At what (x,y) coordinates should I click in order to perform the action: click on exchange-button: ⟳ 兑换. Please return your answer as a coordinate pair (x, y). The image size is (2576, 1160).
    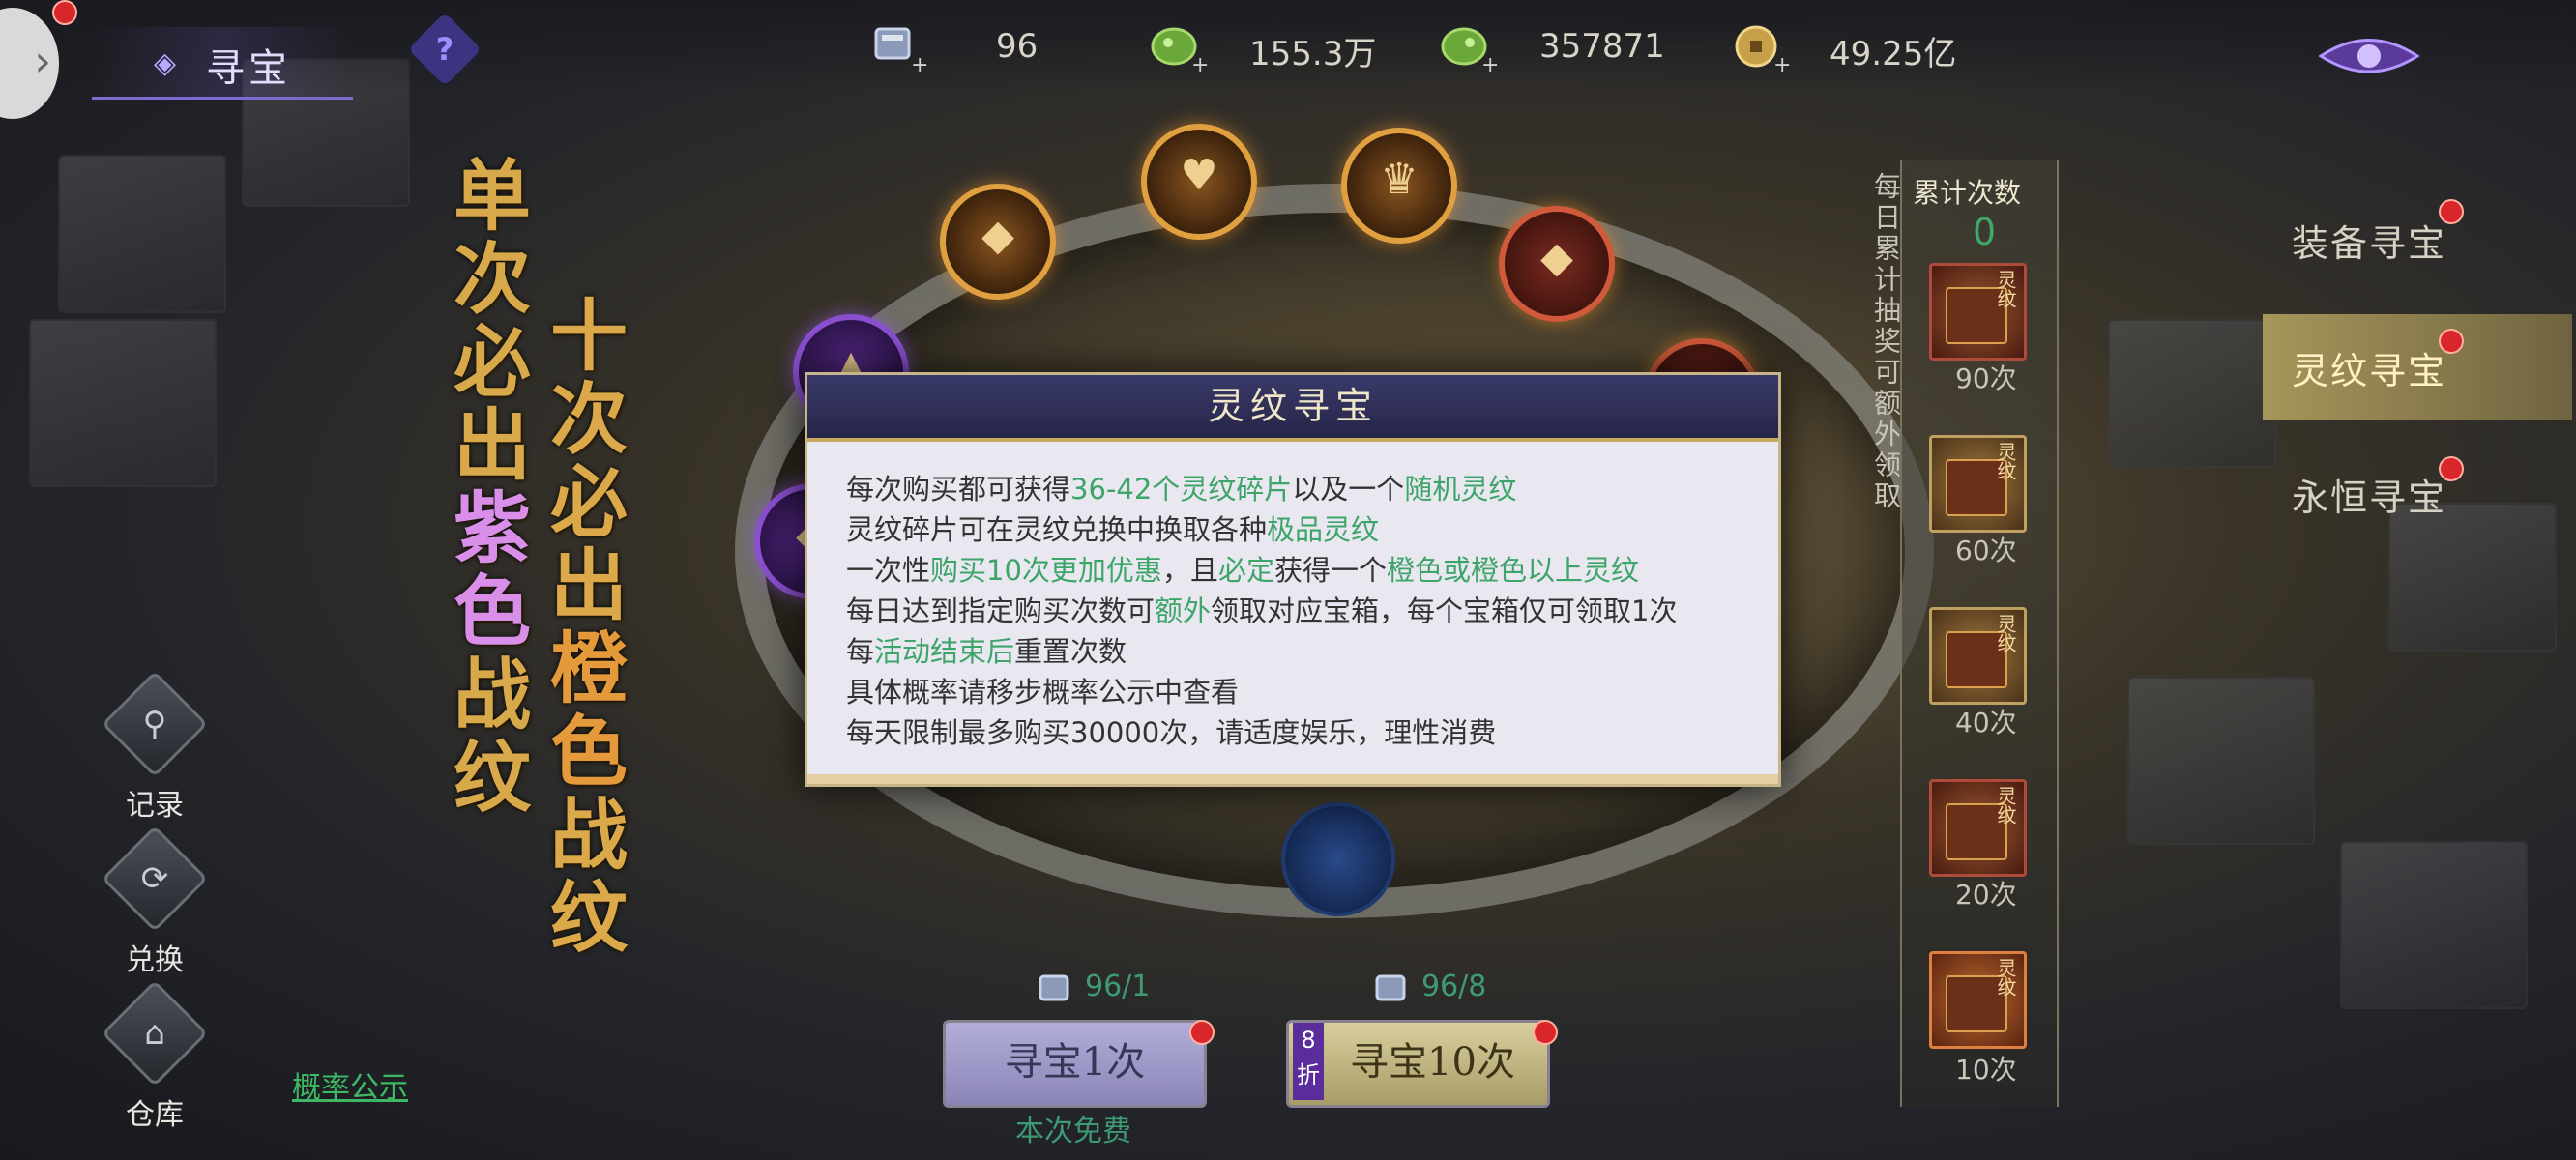
    Looking at the image, I should click on (155, 901).